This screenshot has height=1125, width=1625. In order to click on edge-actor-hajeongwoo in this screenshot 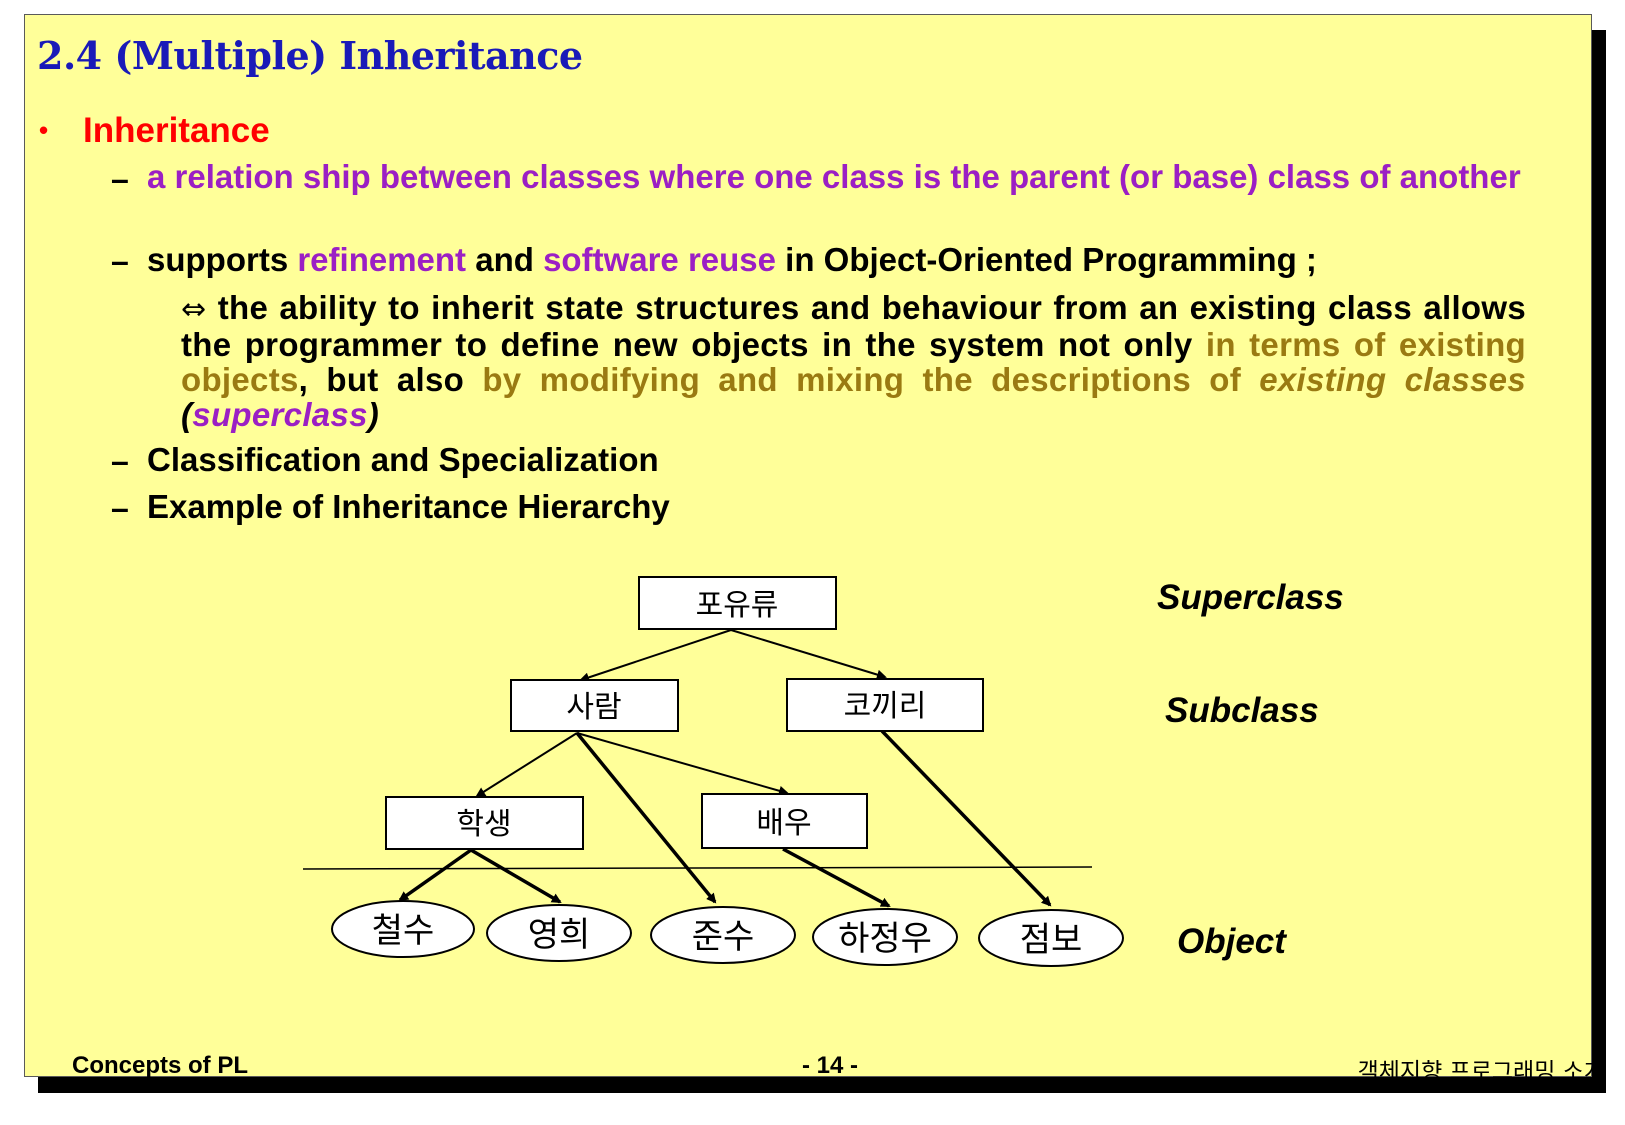, I will do `click(836, 877)`.